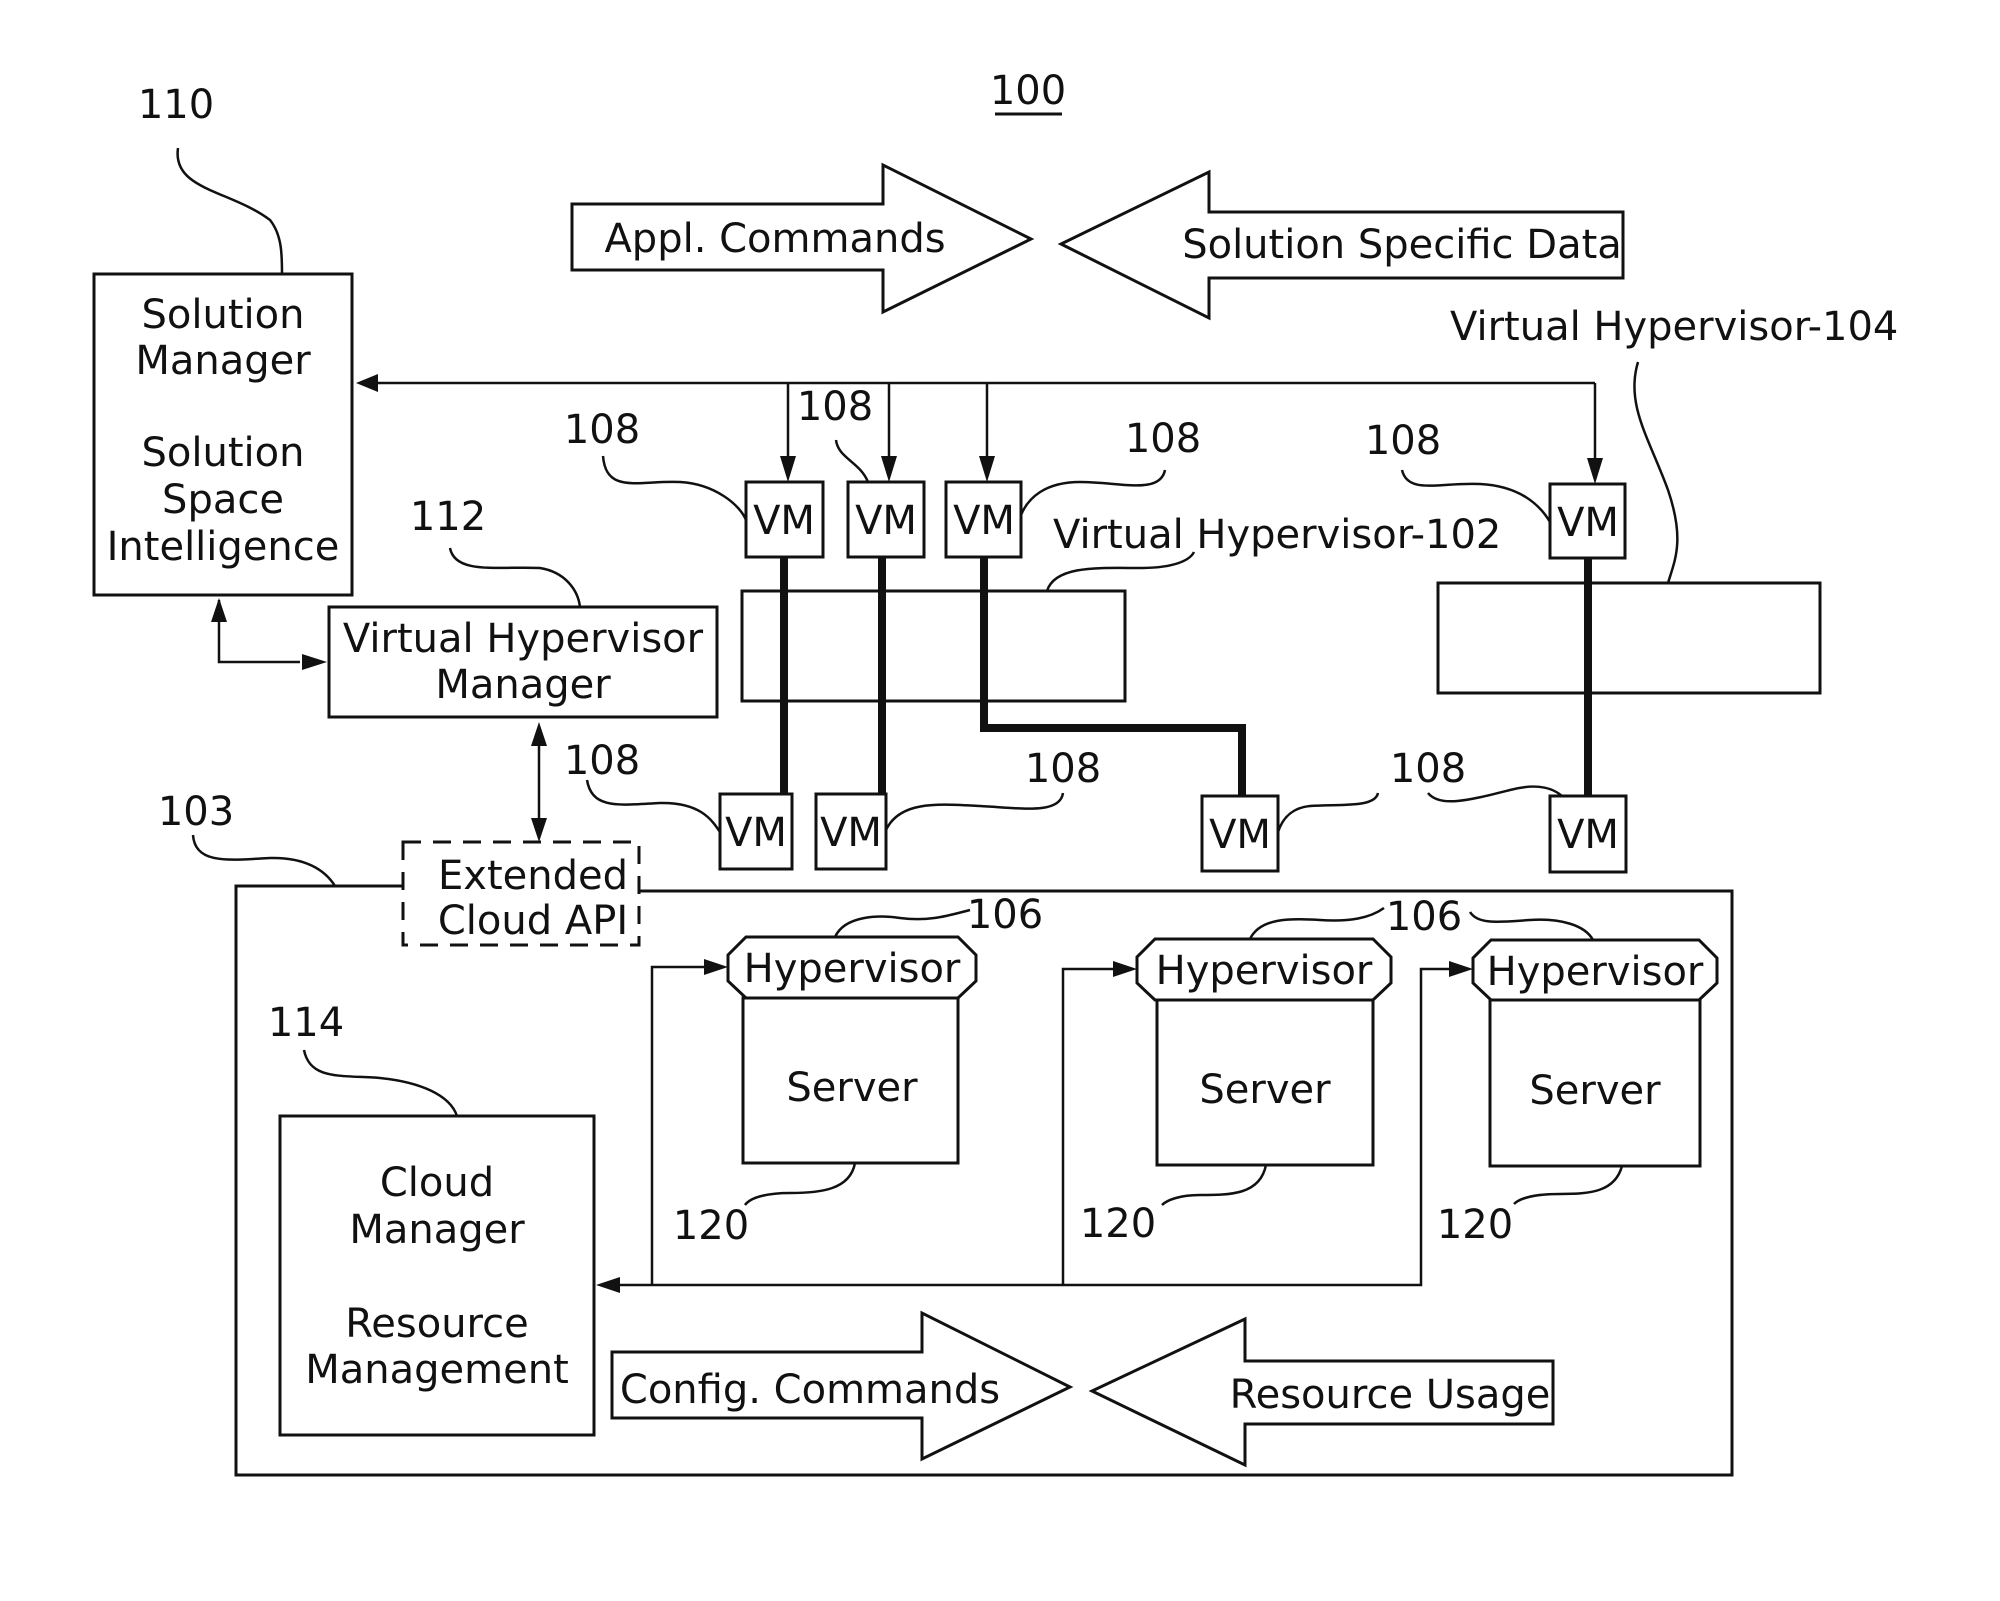  What do you see at coordinates (1118, 1224) in the screenshot?
I see `ref-120-host-2: 120` at bounding box center [1118, 1224].